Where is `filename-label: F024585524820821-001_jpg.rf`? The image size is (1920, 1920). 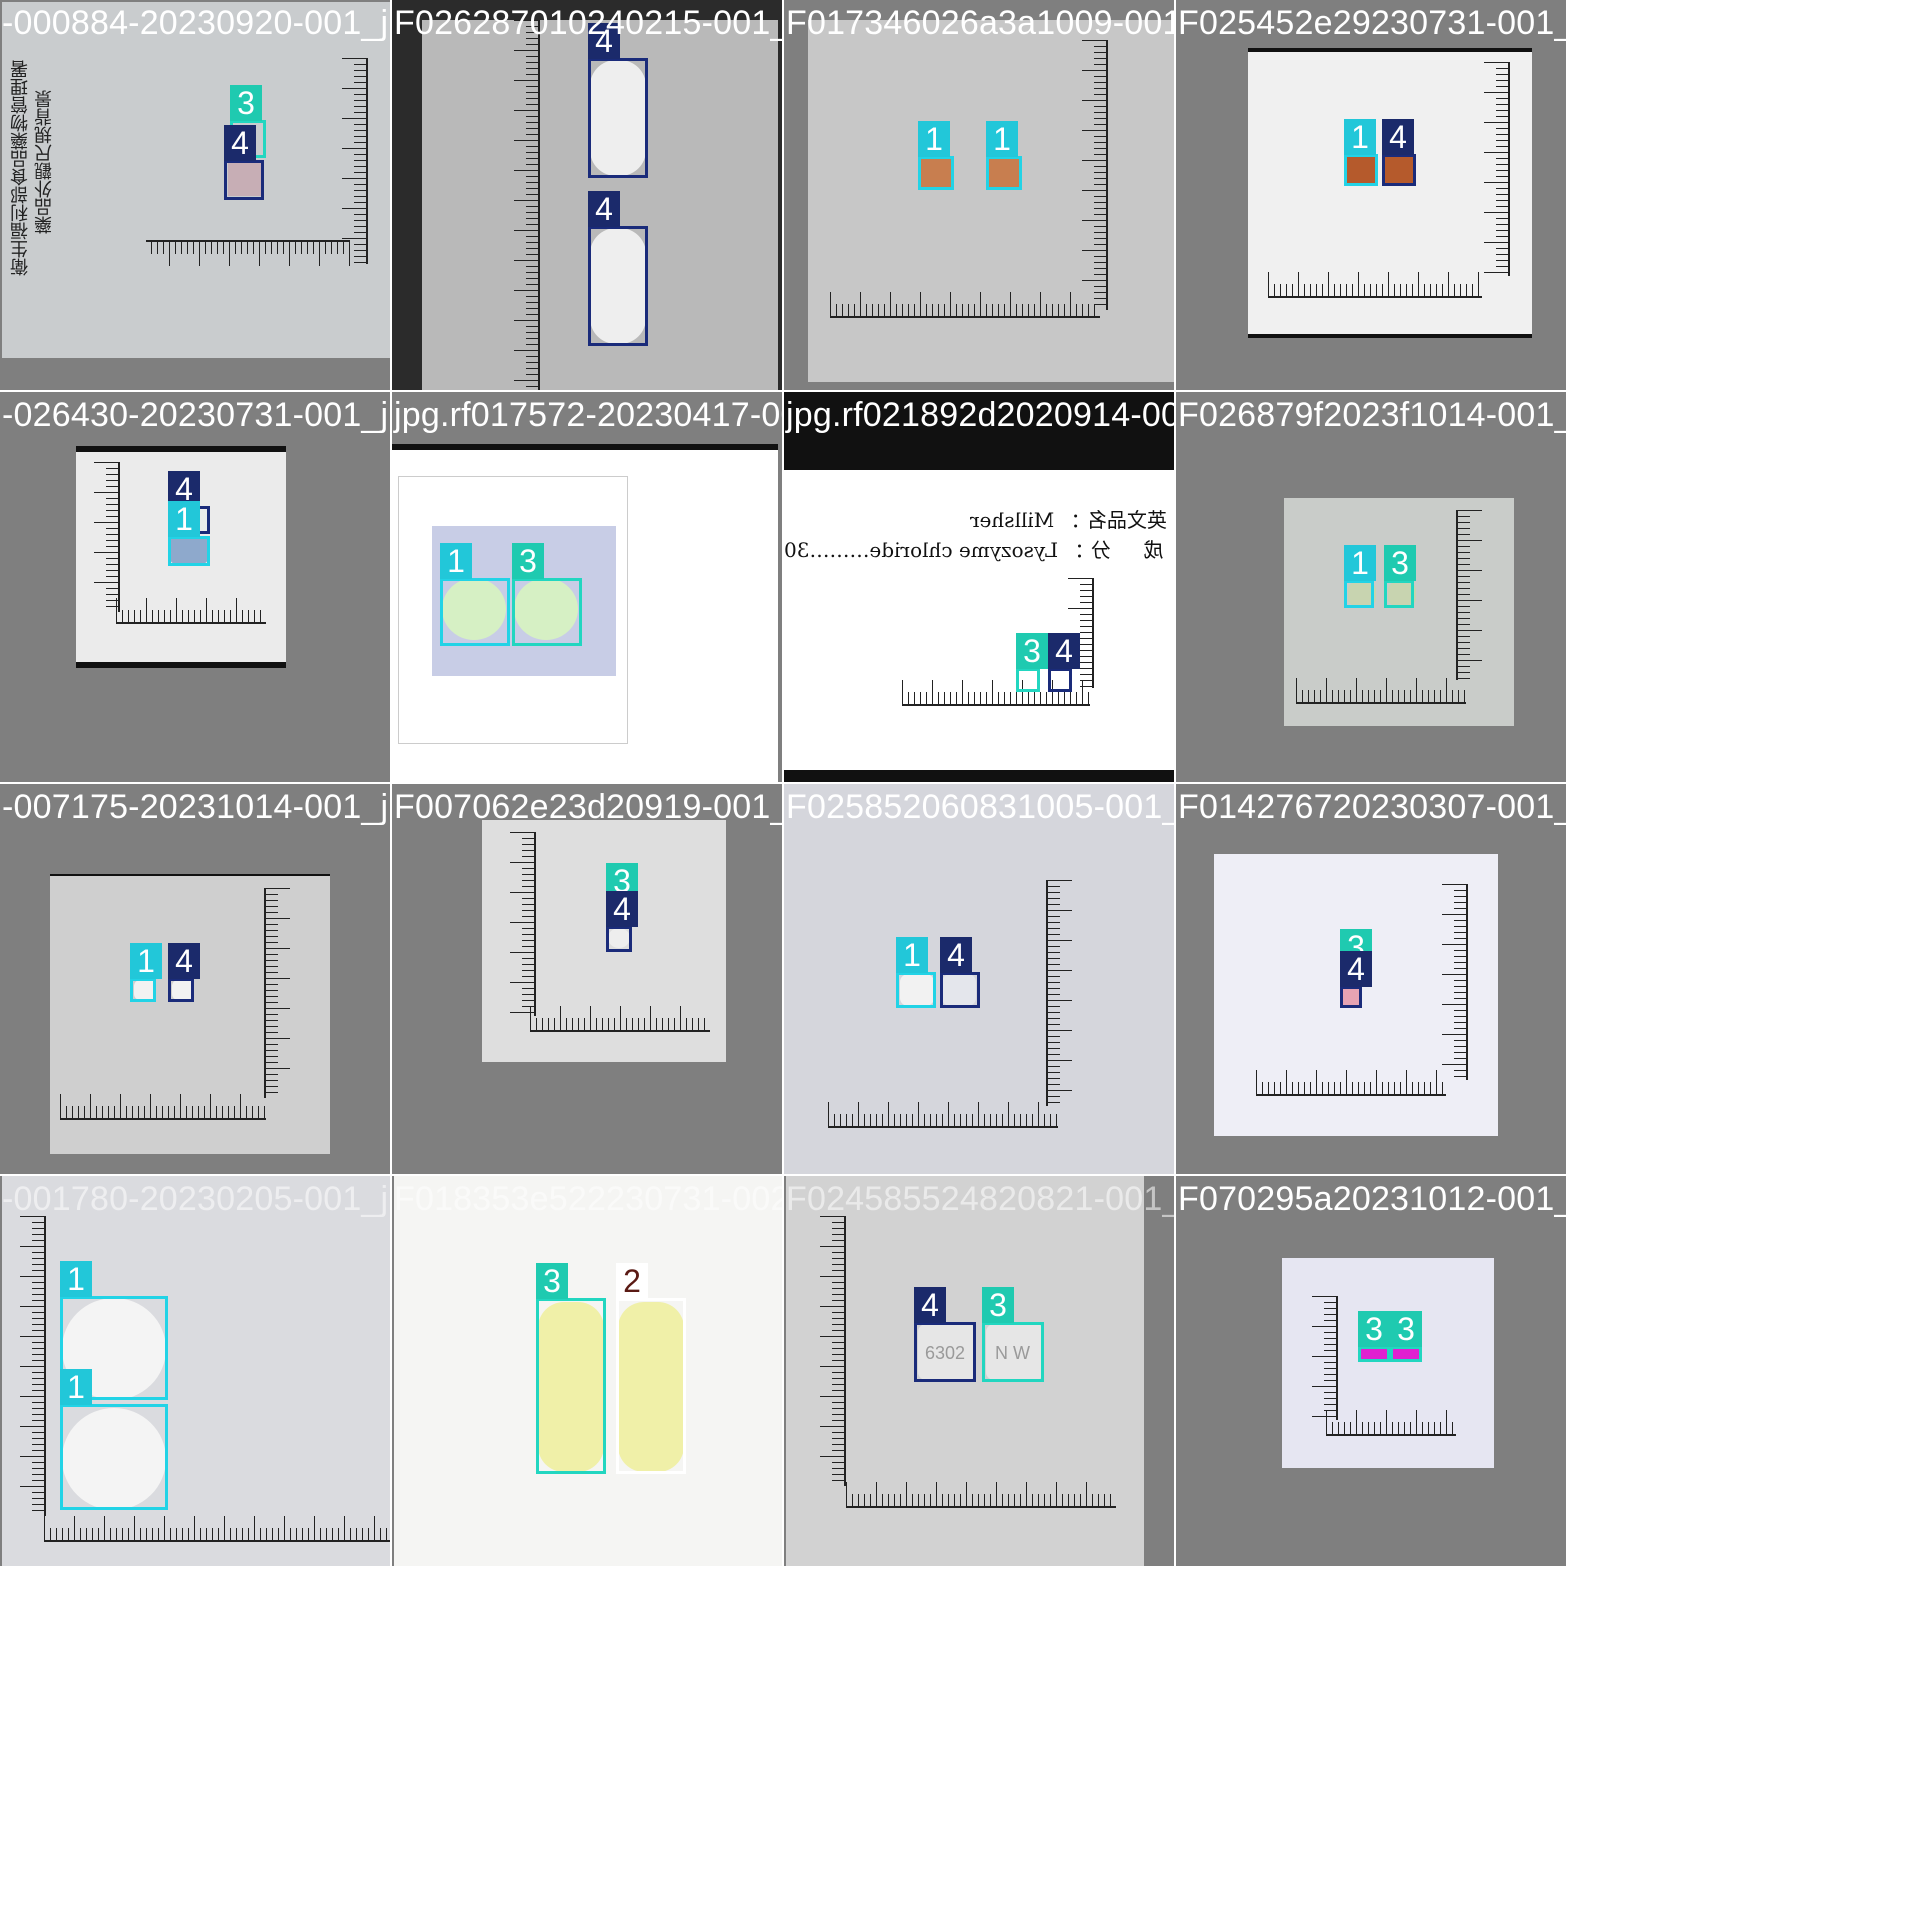 filename-label: F024585524820821-001_jpg.rf is located at coordinates (980, 1199).